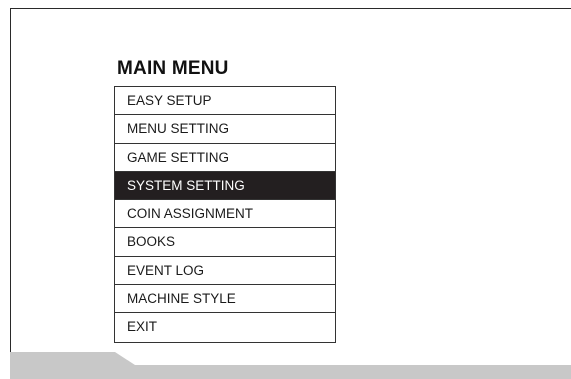  What do you see at coordinates (225, 186) in the screenshot?
I see `menu-item-system-setting: SYSTEM SETTING` at bounding box center [225, 186].